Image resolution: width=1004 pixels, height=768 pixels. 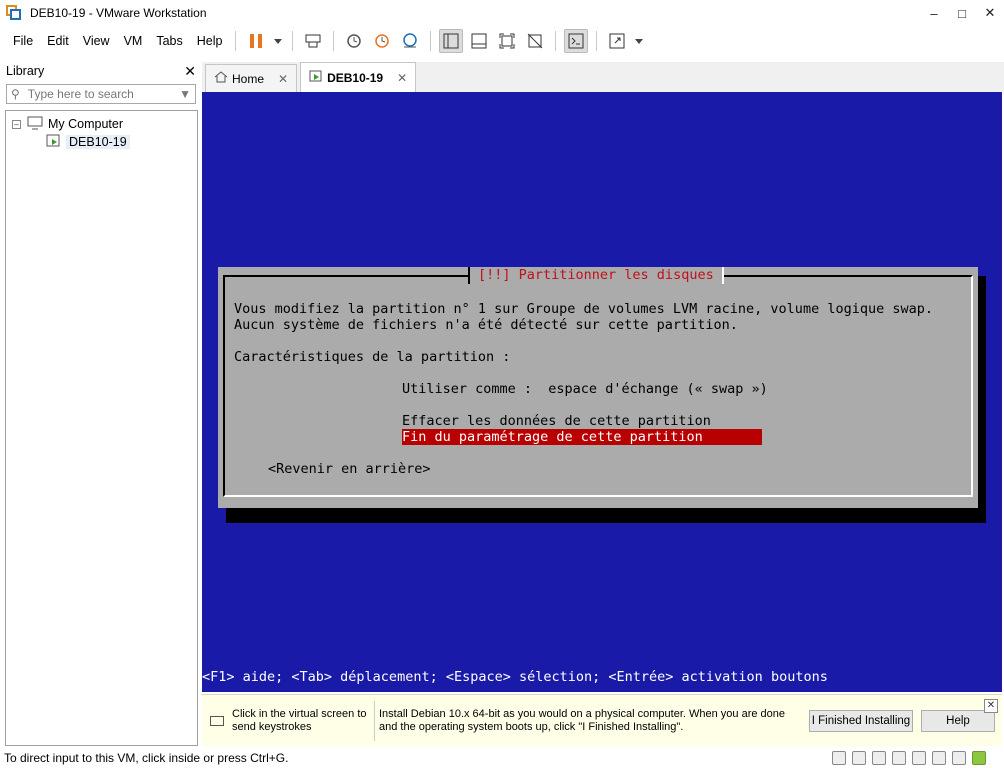 What do you see at coordinates (14, 13) in the screenshot?
I see `vmware-logo-icon` at bounding box center [14, 13].